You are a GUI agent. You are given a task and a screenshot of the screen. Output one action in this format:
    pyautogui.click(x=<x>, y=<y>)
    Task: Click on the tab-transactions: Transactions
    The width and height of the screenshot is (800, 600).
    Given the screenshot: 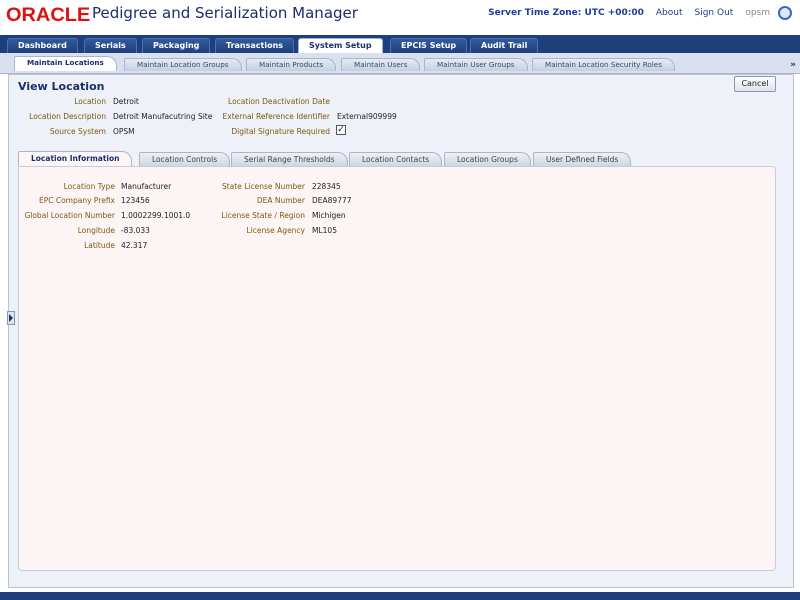 What is the action you would take?
    pyautogui.click(x=255, y=45)
    